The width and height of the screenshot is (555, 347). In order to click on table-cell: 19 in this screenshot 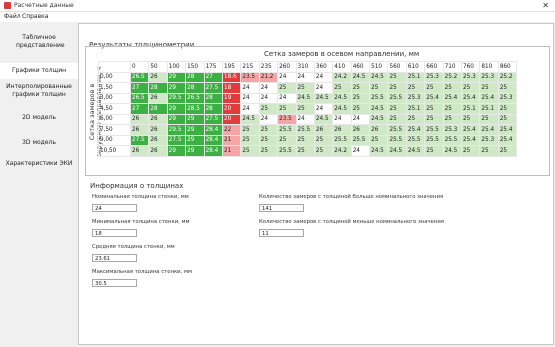, I will do `click(231, 98)`.